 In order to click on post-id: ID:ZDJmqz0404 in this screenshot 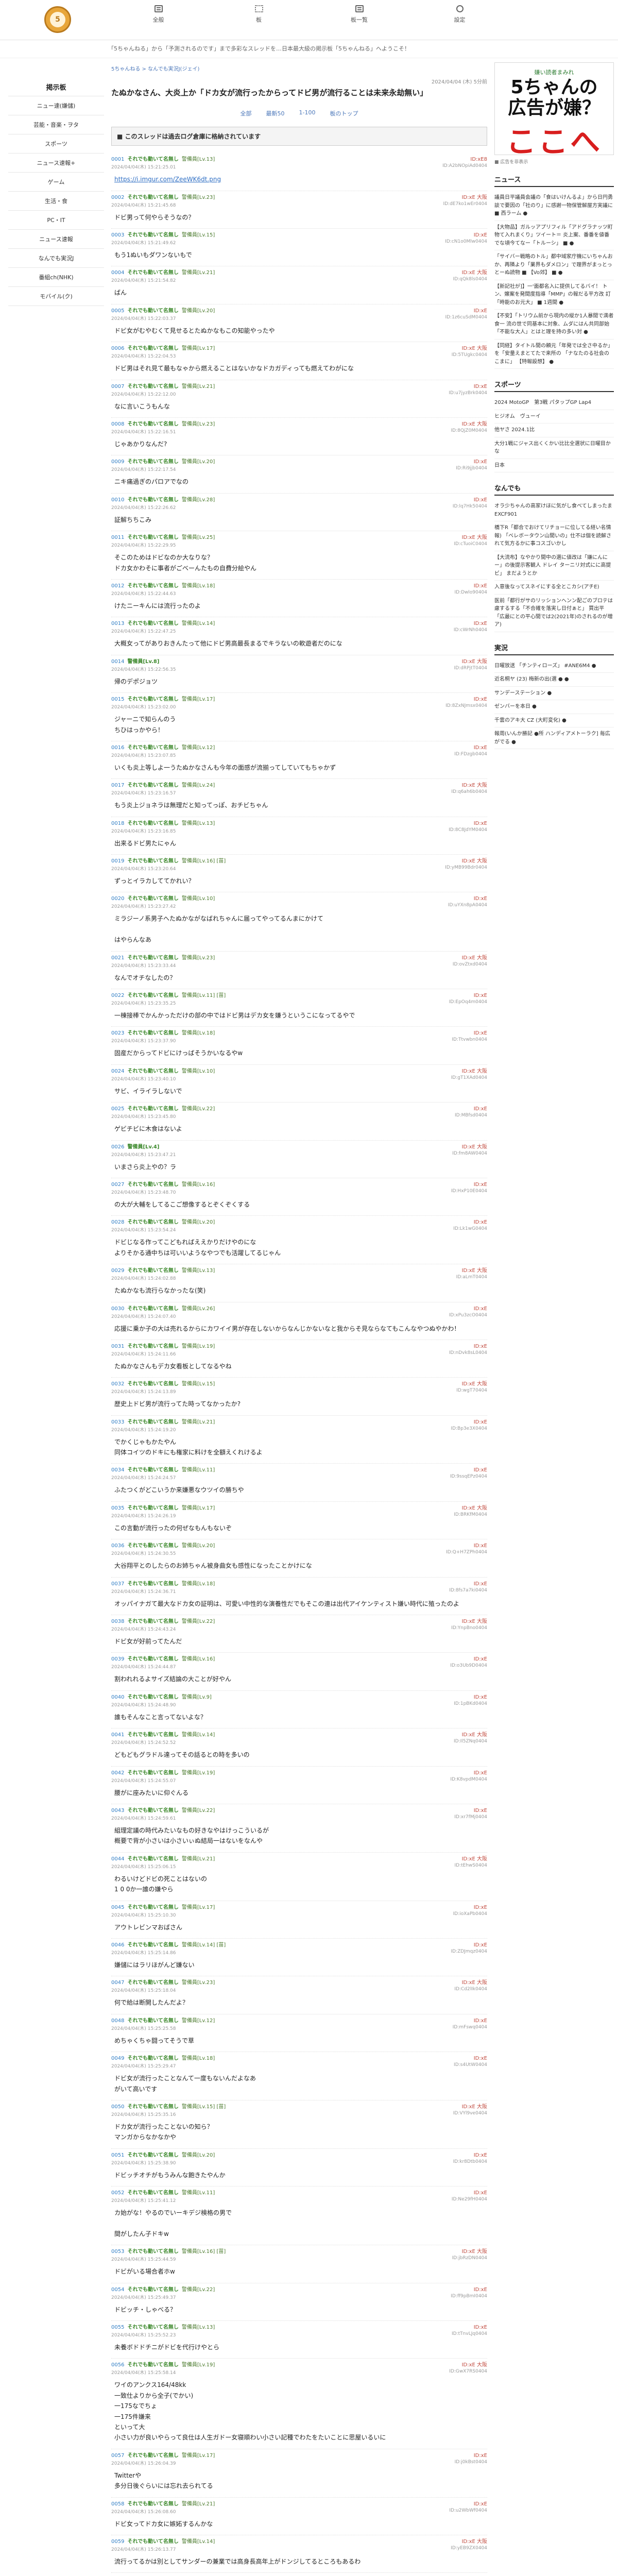, I will do `click(469, 1953)`.